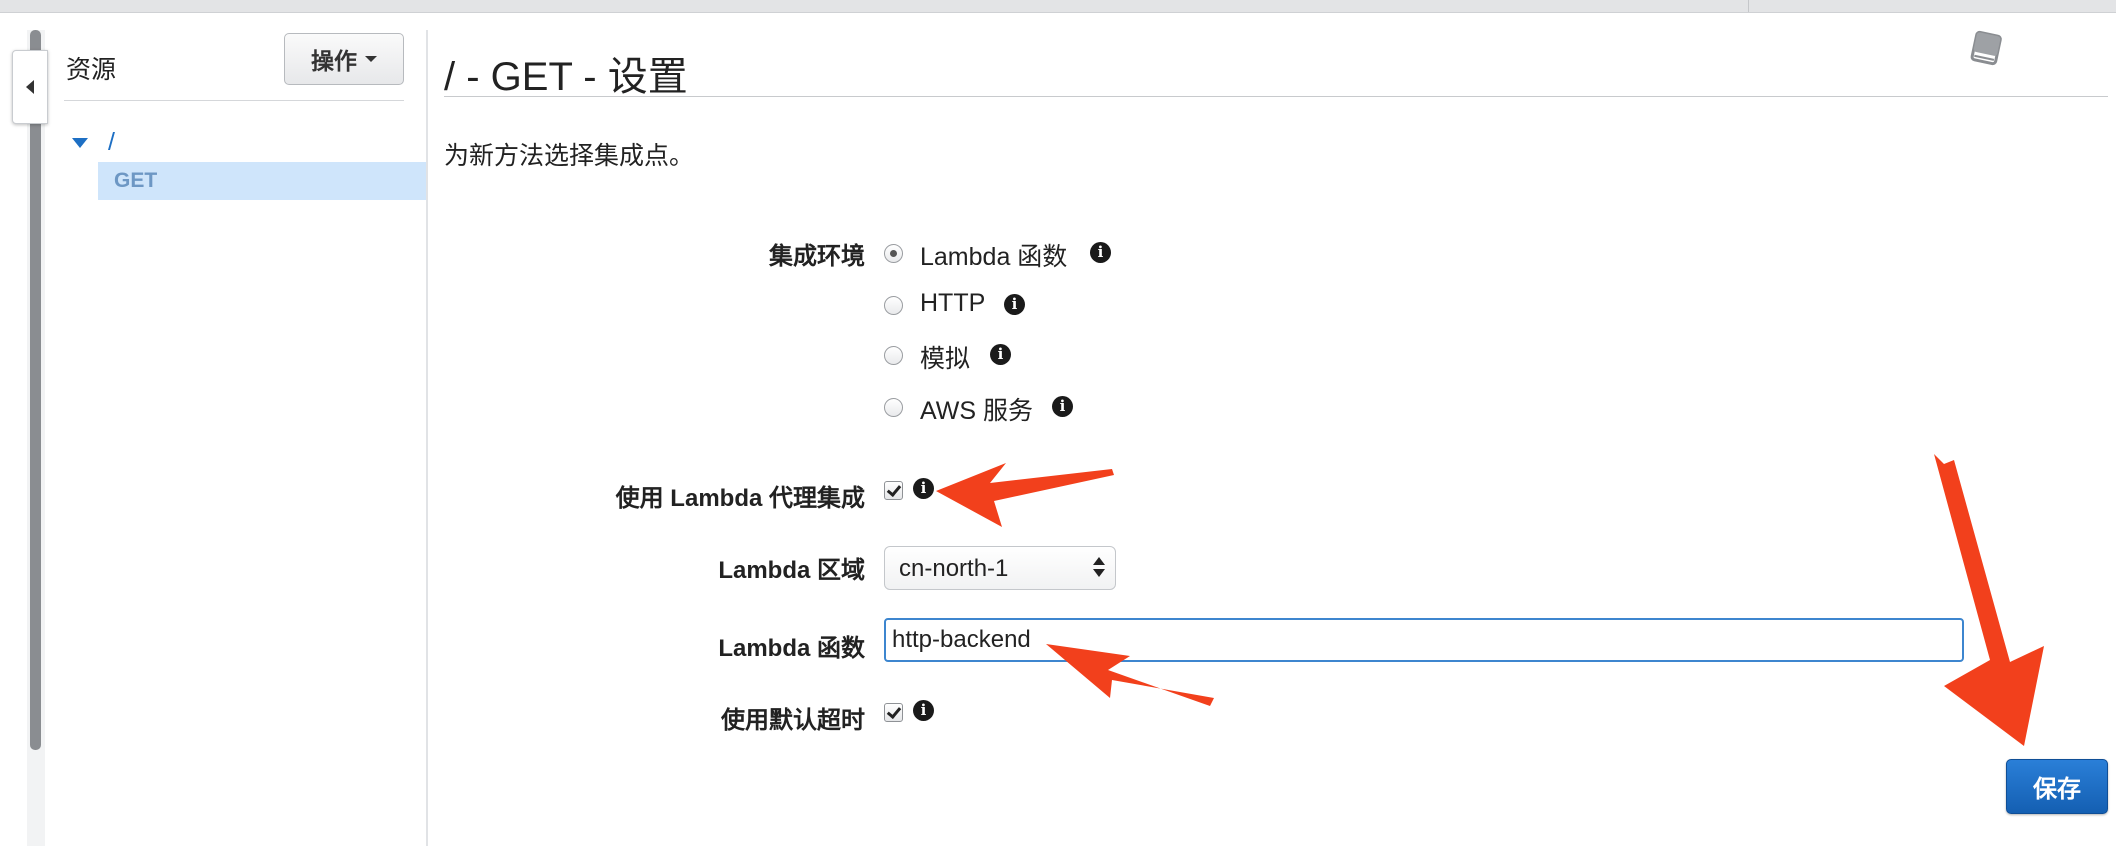  Describe the element at coordinates (2057, 789) in the screenshot. I see `save-label: 保存` at that location.